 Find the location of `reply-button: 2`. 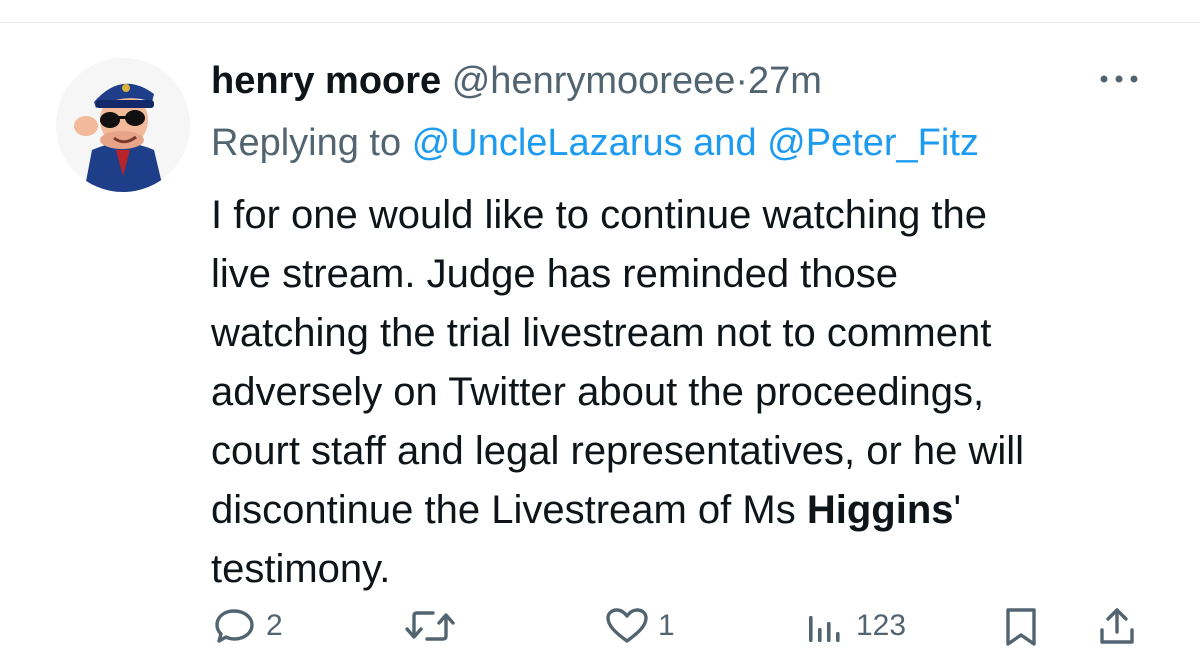

reply-button: 2 is located at coordinates (248, 626).